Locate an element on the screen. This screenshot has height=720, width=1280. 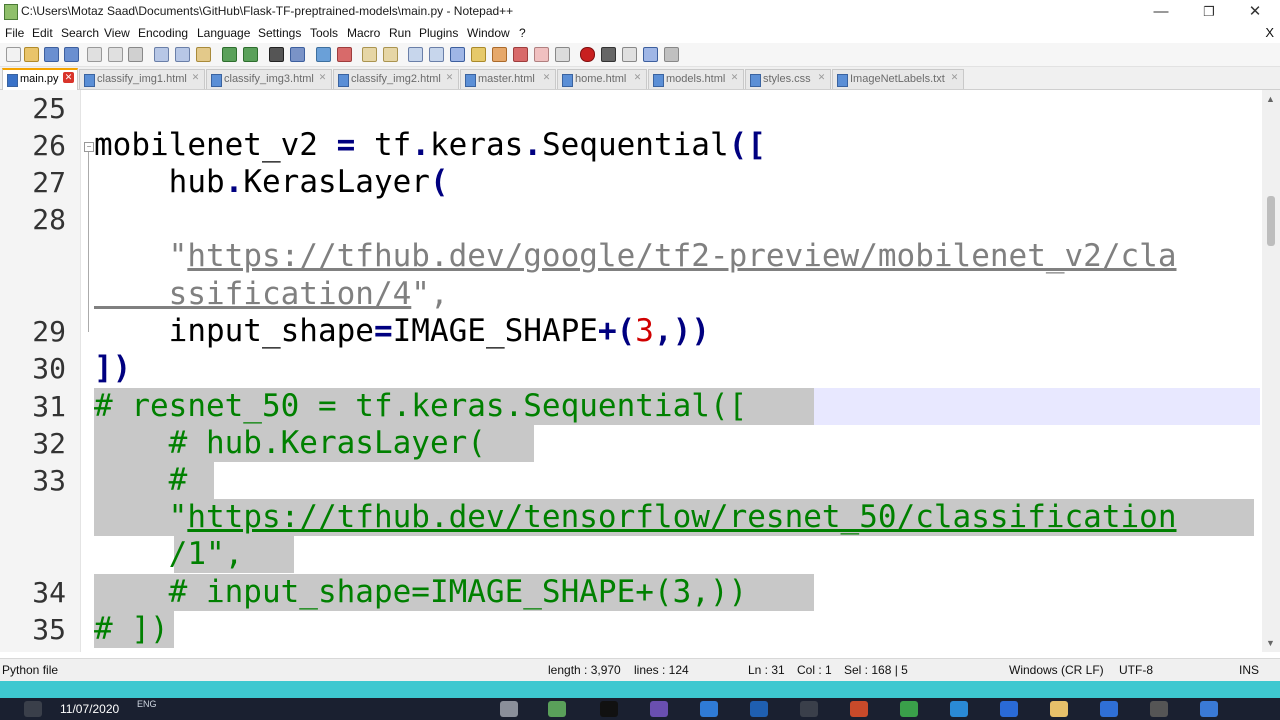
record-macro-icon is located at coordinates (587, 54).